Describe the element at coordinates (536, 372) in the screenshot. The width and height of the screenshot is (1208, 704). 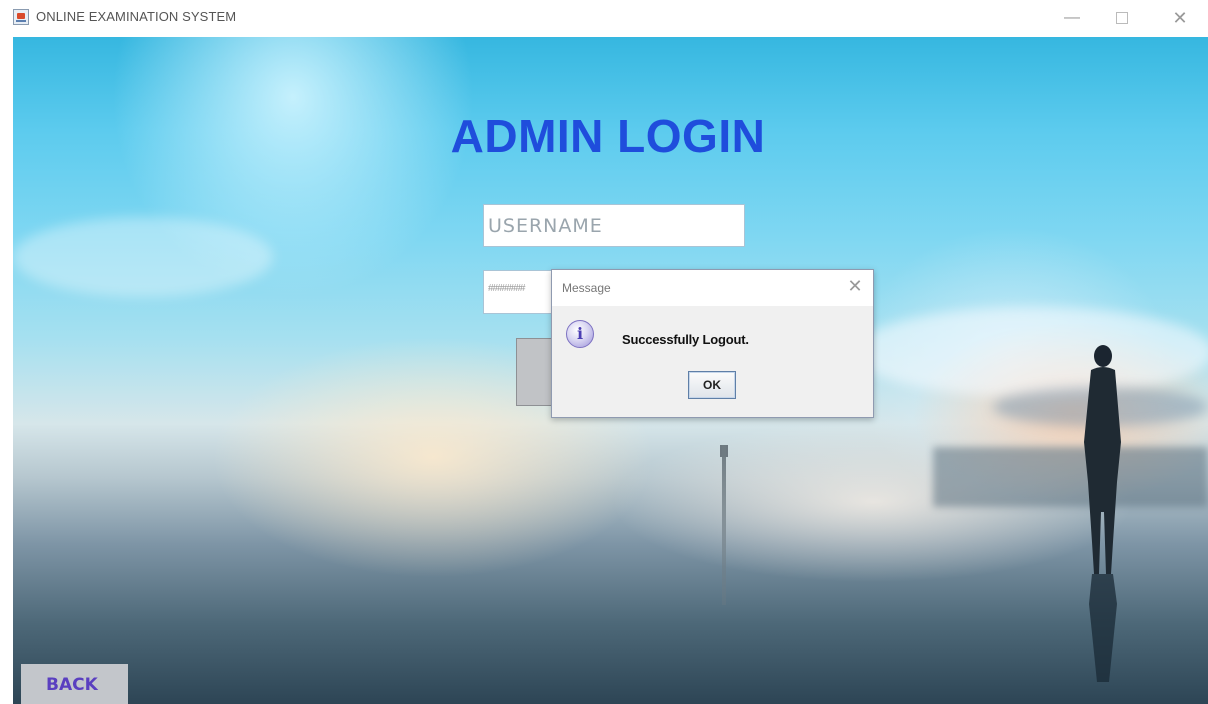
I see `login-button` at that location.